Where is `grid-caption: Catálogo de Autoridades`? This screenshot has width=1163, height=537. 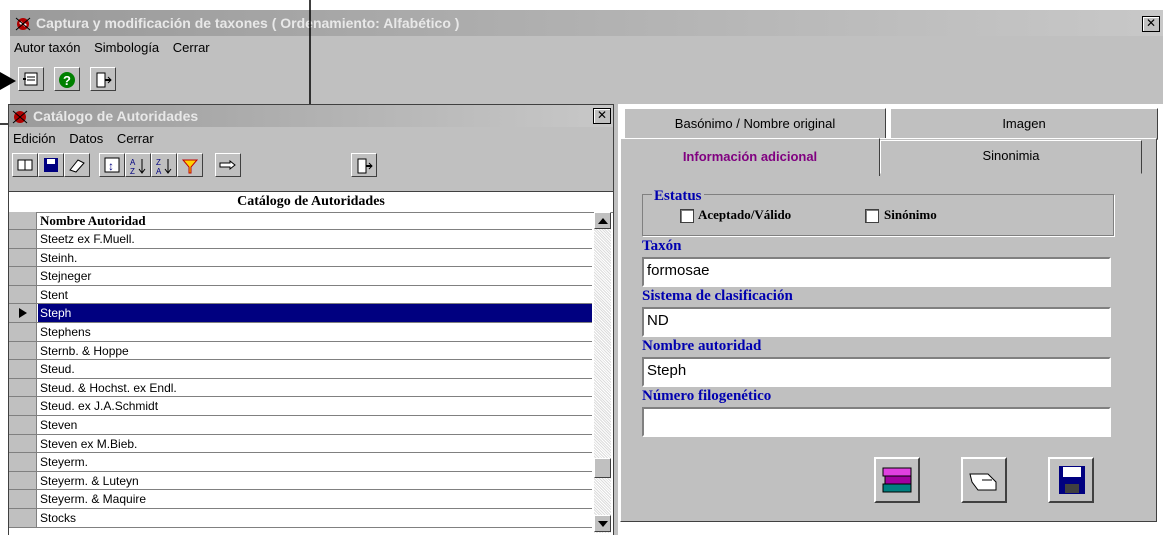
grid-caption: Catálogo de Autoridades is located at coordinates (311, 202).